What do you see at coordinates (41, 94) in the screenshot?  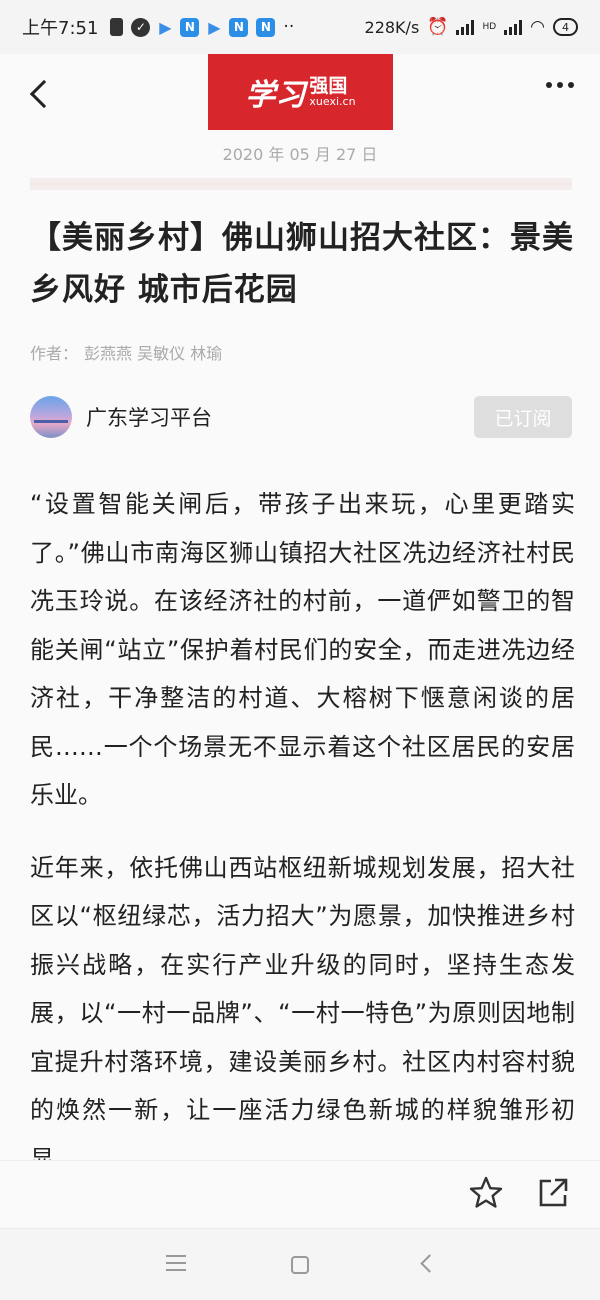 I see `back-icon` at bounding box center [41, 94].